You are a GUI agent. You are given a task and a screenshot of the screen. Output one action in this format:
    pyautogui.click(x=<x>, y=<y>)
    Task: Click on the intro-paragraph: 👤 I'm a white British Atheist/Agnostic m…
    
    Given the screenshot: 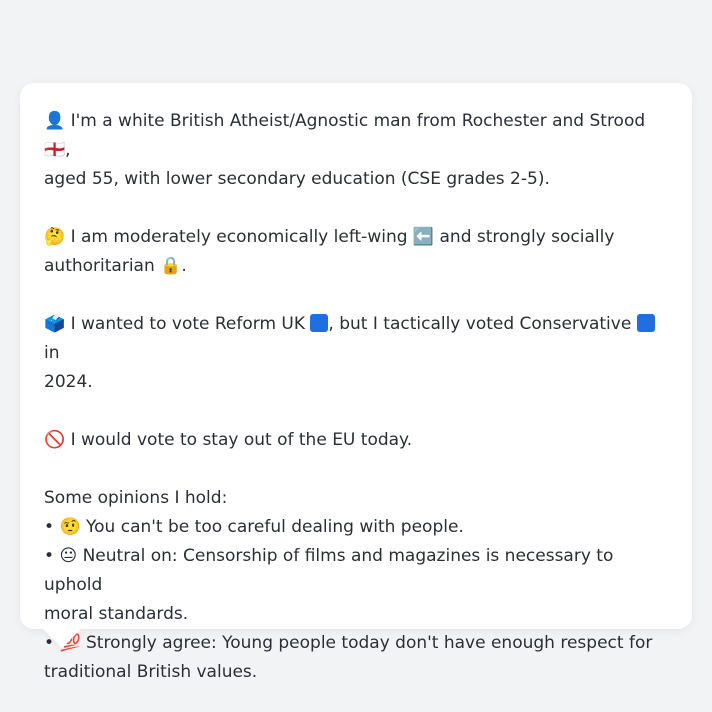 What is the action you would take?
    pyautogui.click(x=356, y=150)
    